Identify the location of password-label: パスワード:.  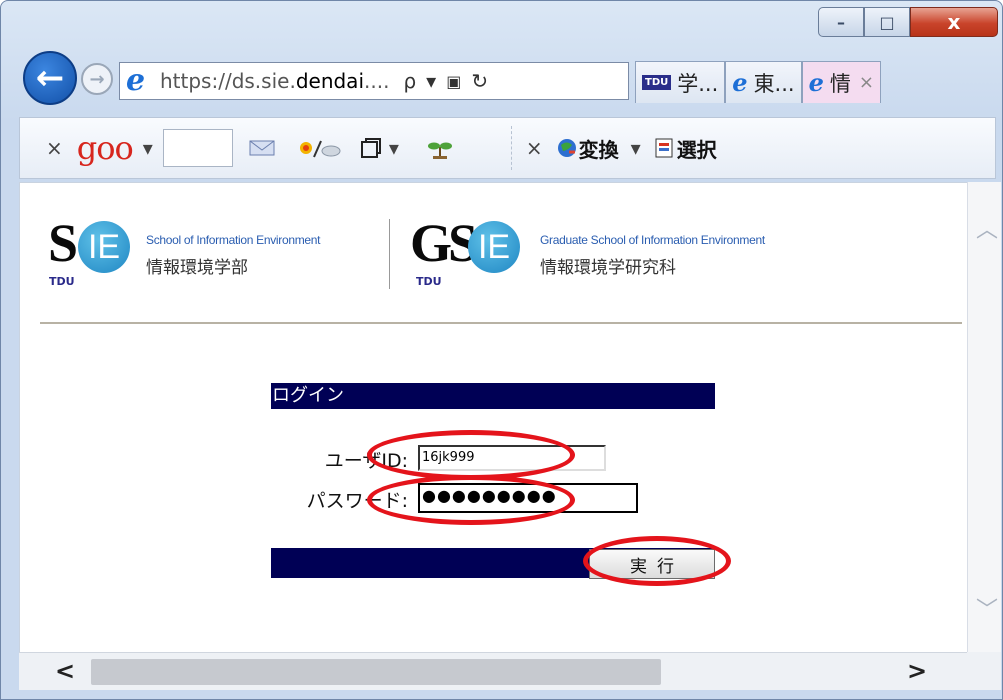
(357, 501).